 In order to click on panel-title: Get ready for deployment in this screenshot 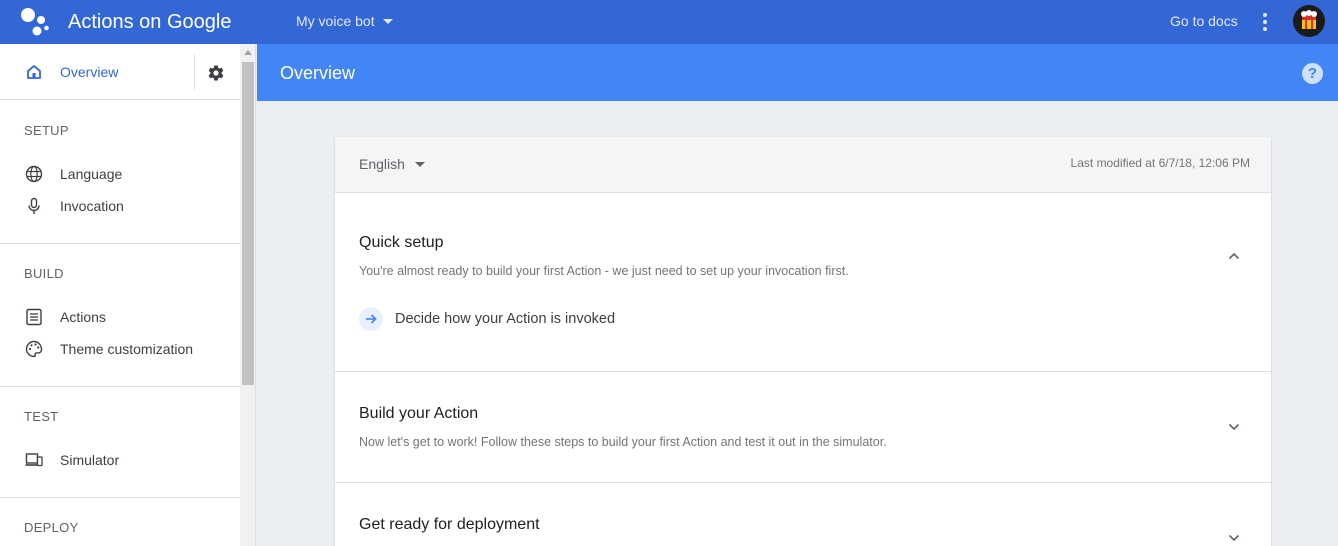, I will do `click(449, 525)`.